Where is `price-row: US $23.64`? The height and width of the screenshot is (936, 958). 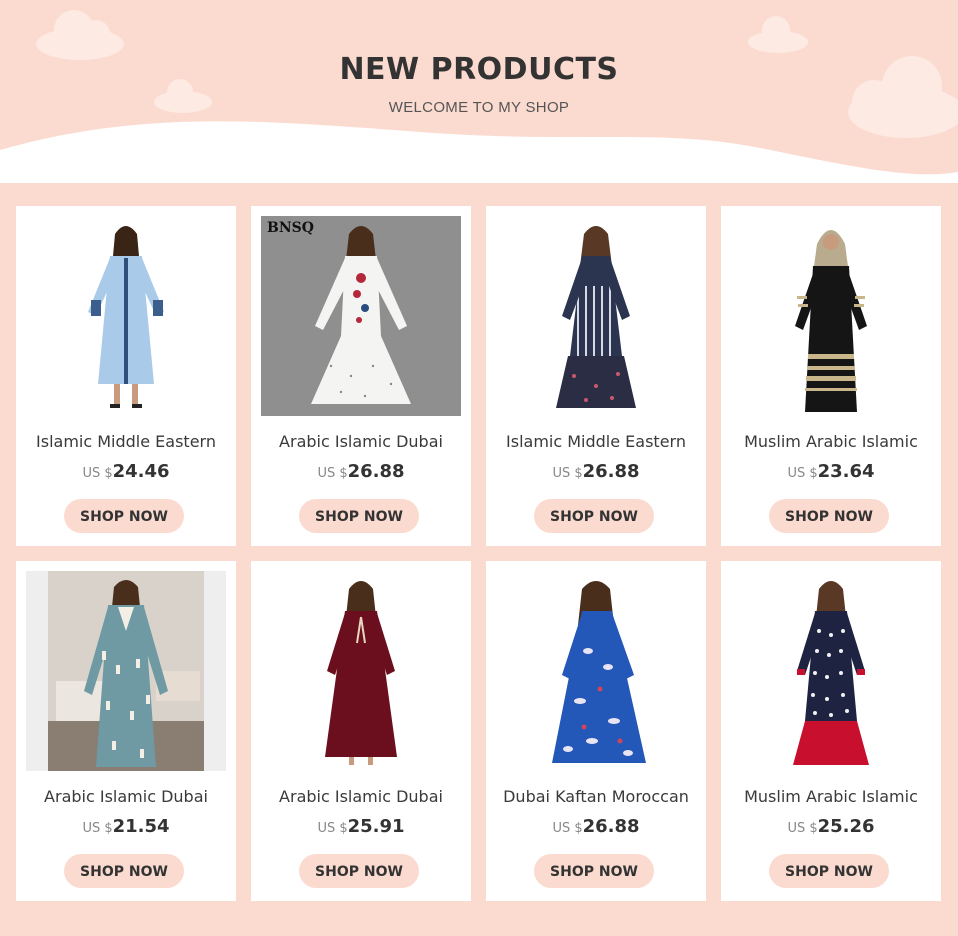 price-row: US $23.64 is located at coordinates (831, 471).